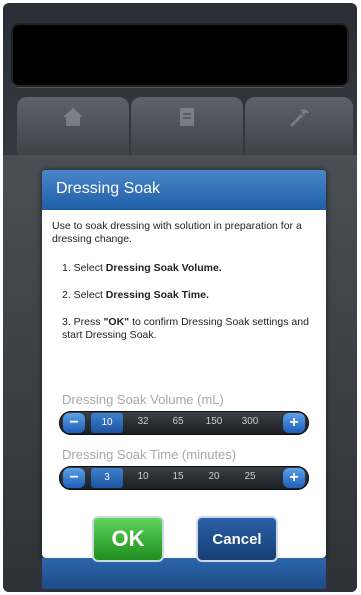 The width and height of the screenshot is (361, 595). Describe the element at coordinates (107, 478) in the screenshot. I see `time-option: 3` at that location.